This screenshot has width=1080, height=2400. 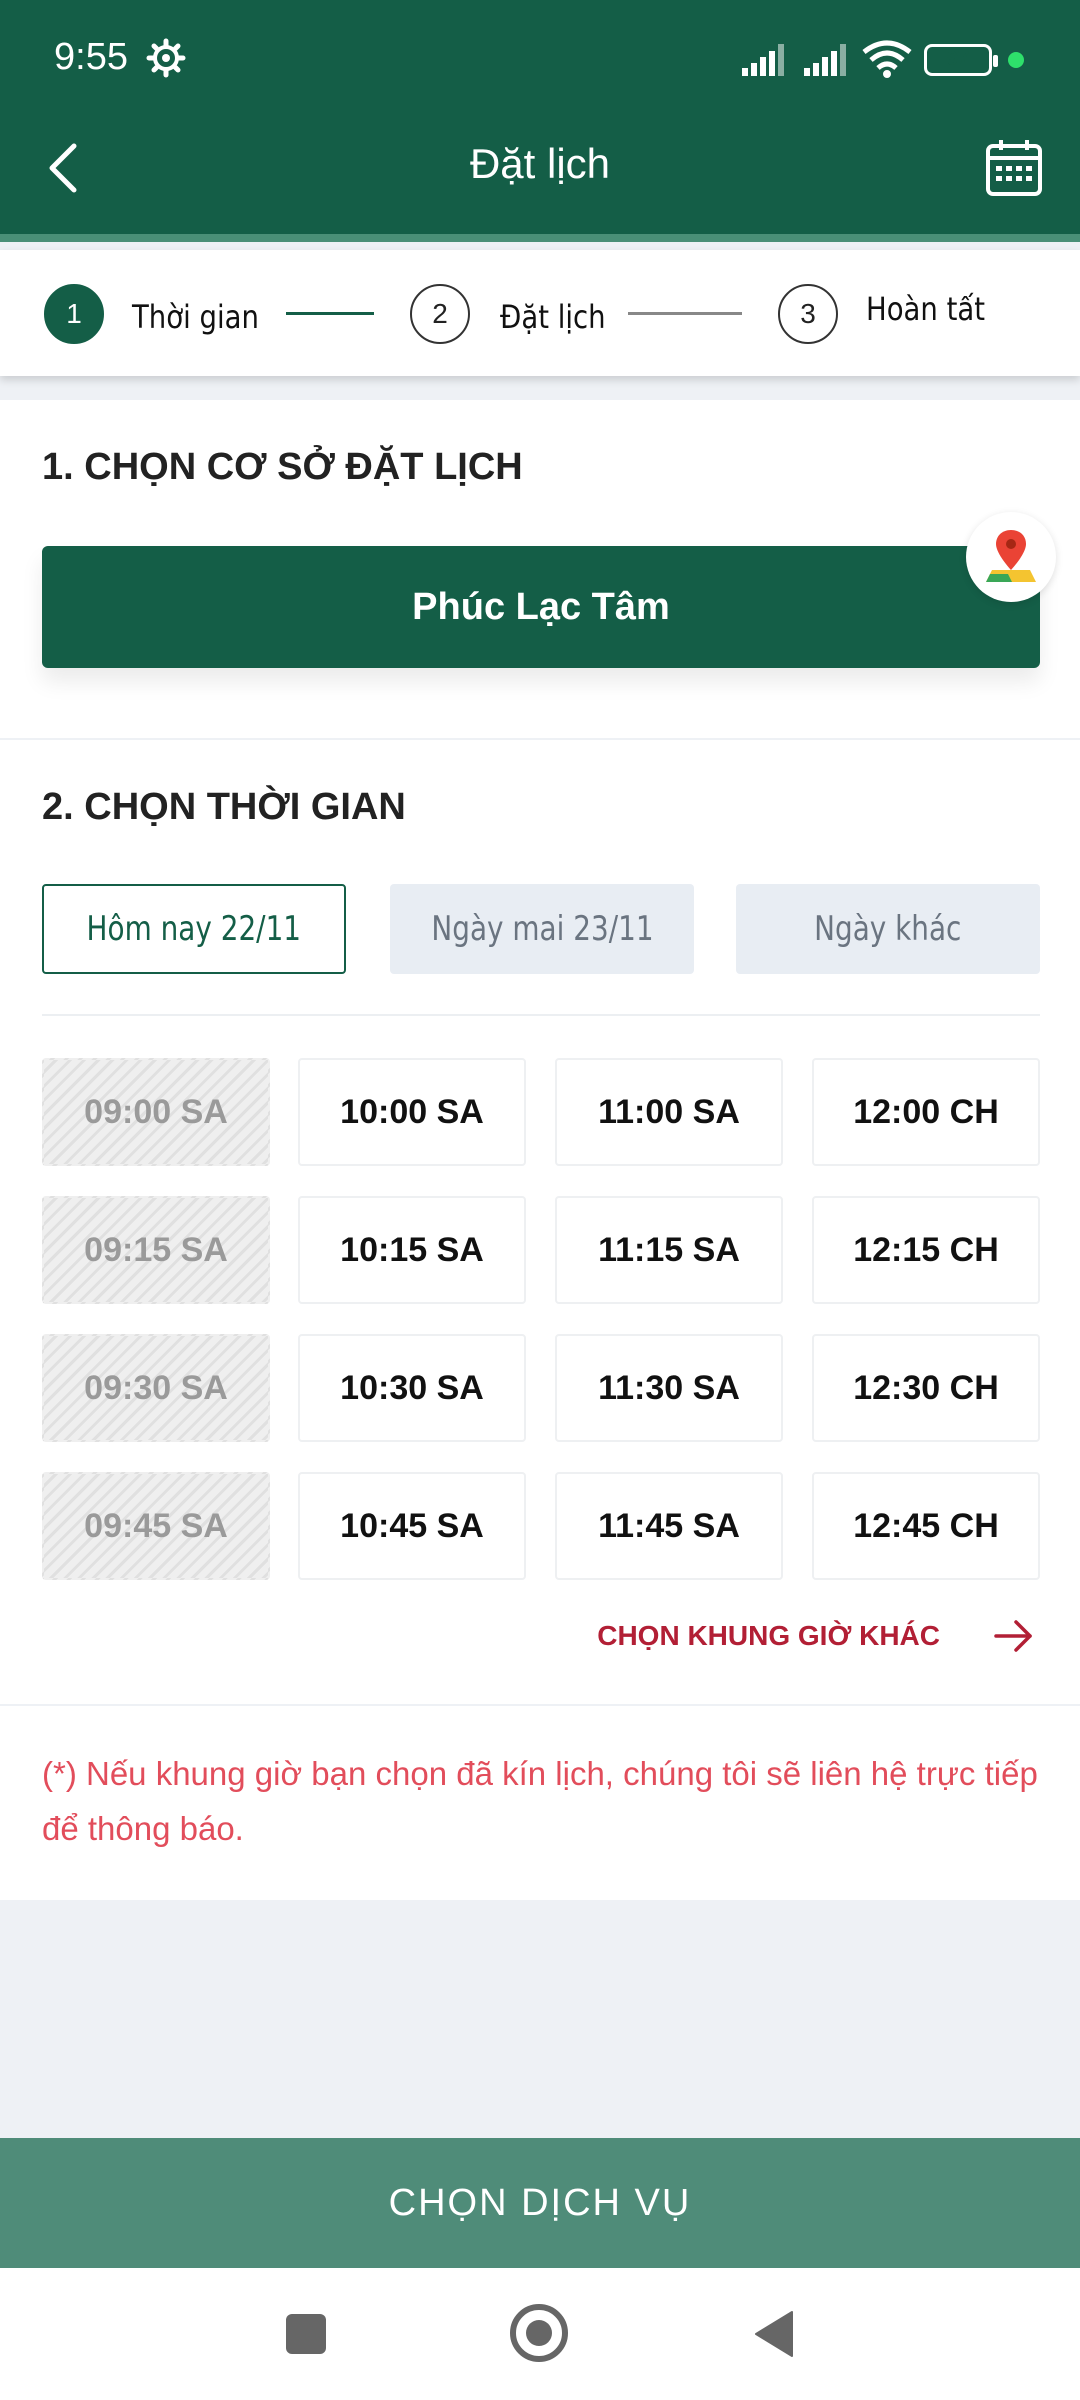 I want to click on header-divider, so click(x=540, y=238).